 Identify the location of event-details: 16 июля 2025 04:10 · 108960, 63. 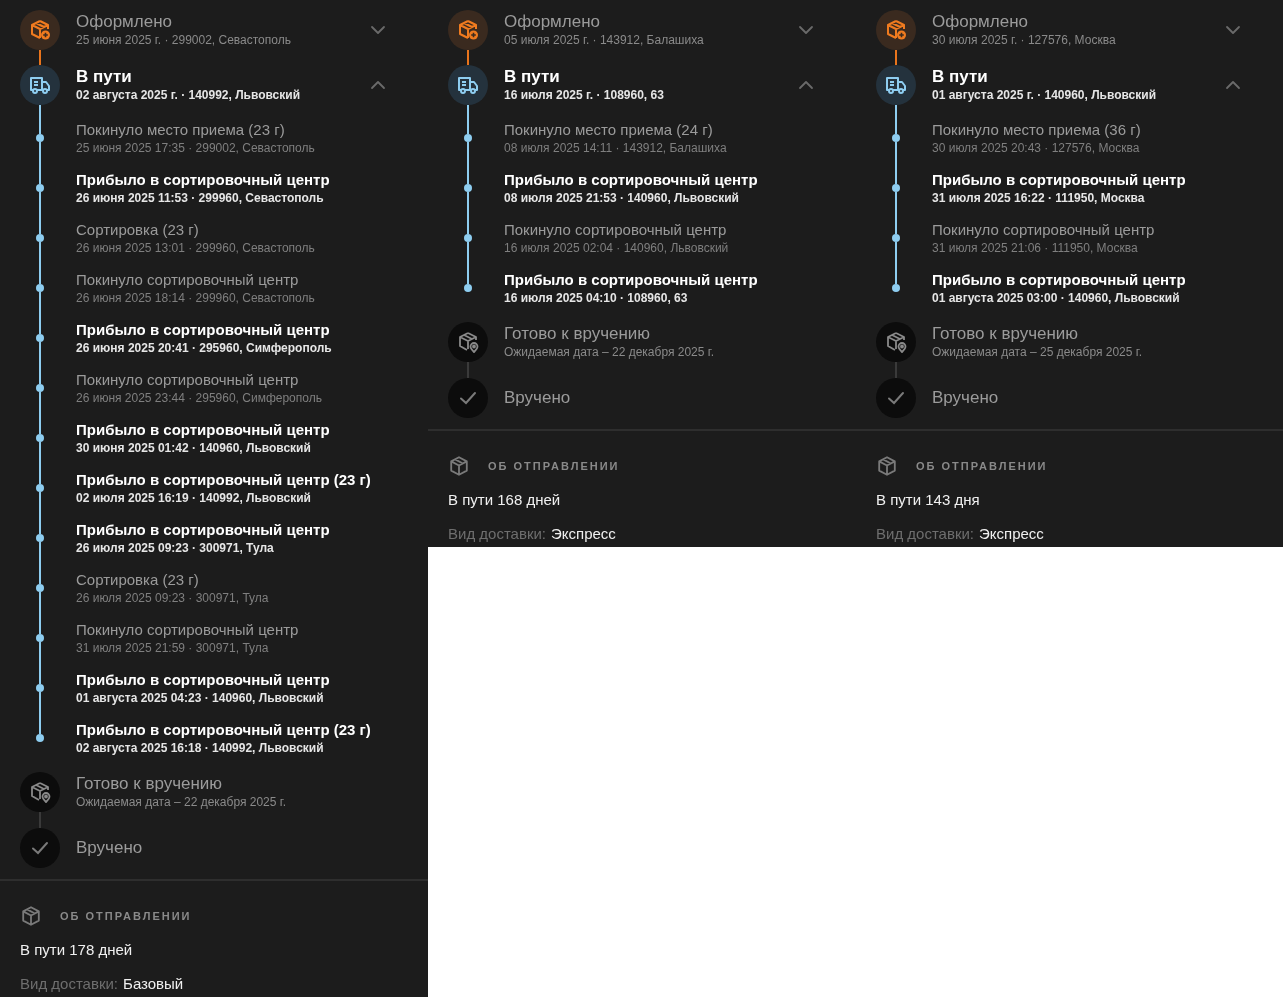
(596, 298).